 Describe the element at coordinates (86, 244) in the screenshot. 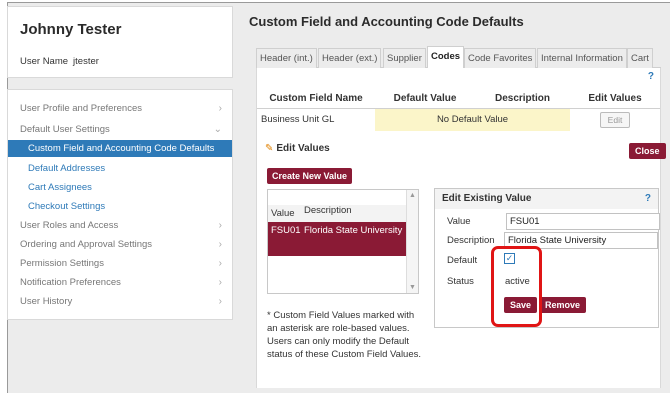

I see `sidebar-item-label: Ordering and Approval Settings` at that location.